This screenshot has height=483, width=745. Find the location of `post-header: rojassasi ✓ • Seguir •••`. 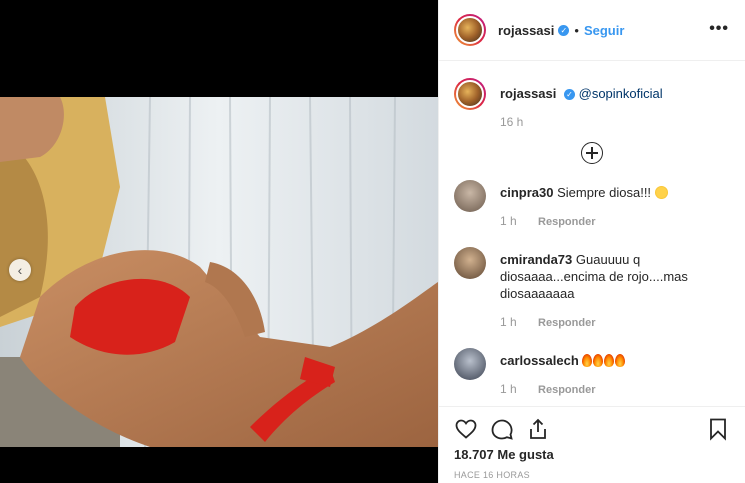

post-header: rojassasi ✓ • Seguir ••• is located at coordinates (592, 30).